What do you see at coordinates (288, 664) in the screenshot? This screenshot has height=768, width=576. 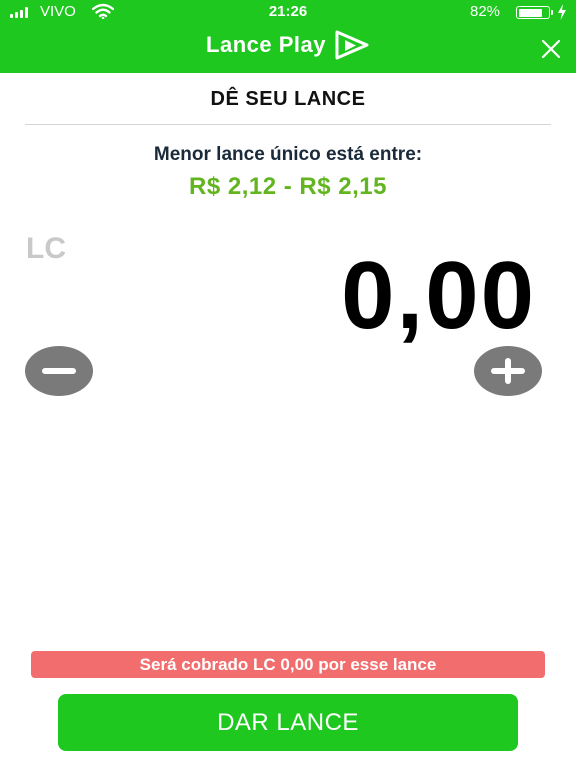 I see `charge-notice: Será cobrado LC 0,00 por esse lance` at bounding box center [288, 664].